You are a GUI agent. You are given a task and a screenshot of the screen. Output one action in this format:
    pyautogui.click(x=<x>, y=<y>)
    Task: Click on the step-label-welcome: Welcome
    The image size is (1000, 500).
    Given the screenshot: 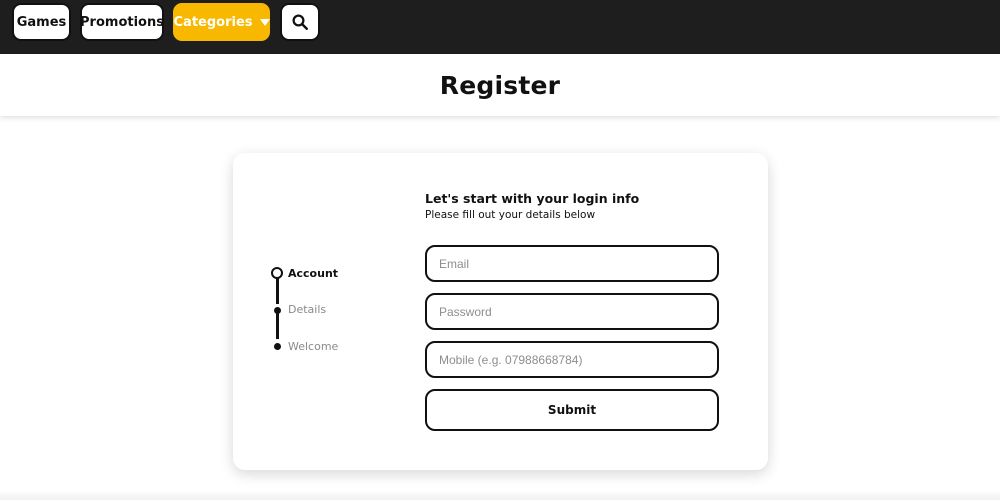 What is the action you would take?
    pyautogui.click(x=313, y=346)
    